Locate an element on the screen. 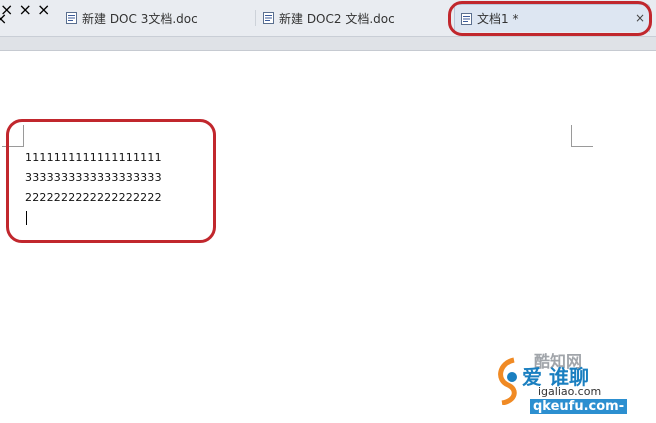 This screenshot has width=656, height=423. page-margin-corner-top-right is located at coordinates (582, 136).